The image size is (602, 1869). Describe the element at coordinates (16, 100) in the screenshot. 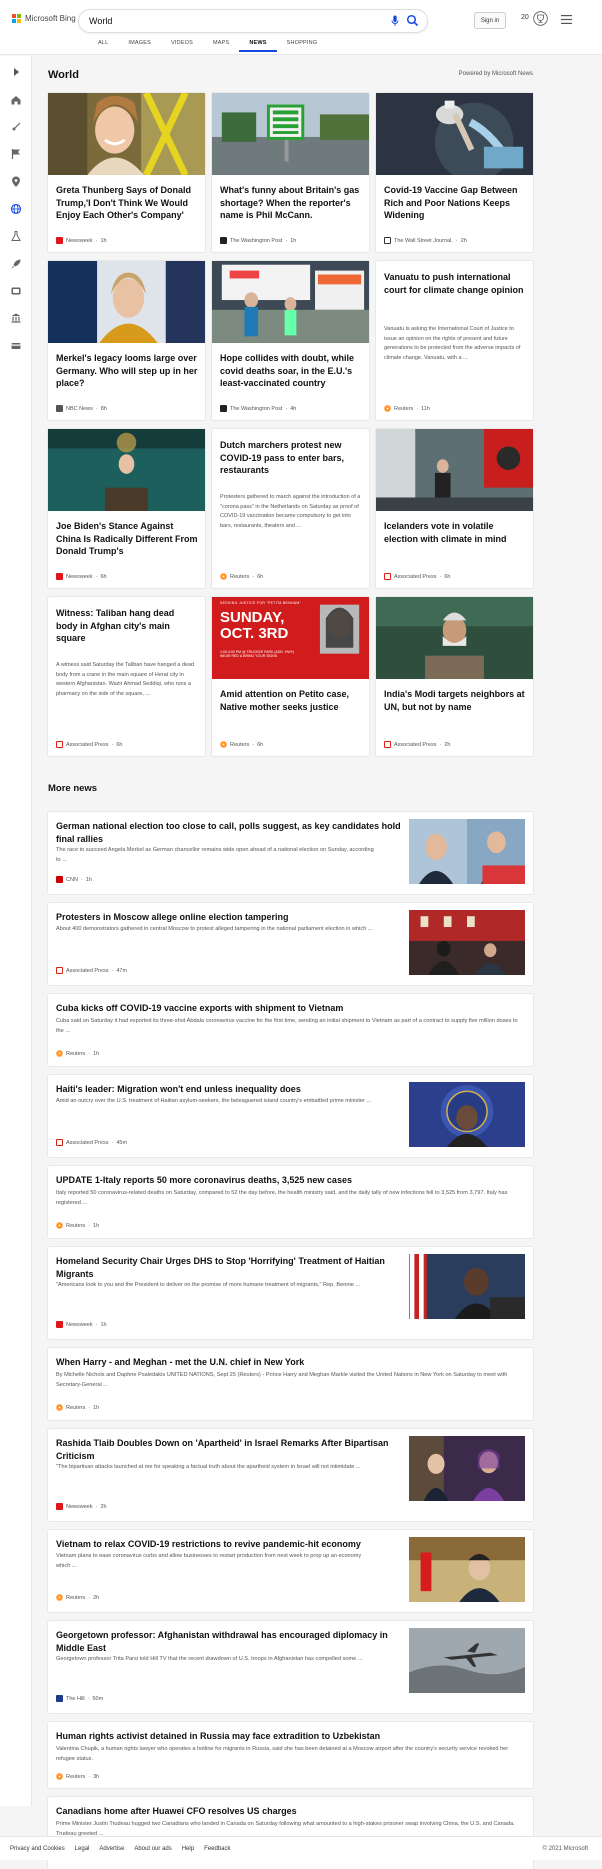

I see `home-icon` at that location.